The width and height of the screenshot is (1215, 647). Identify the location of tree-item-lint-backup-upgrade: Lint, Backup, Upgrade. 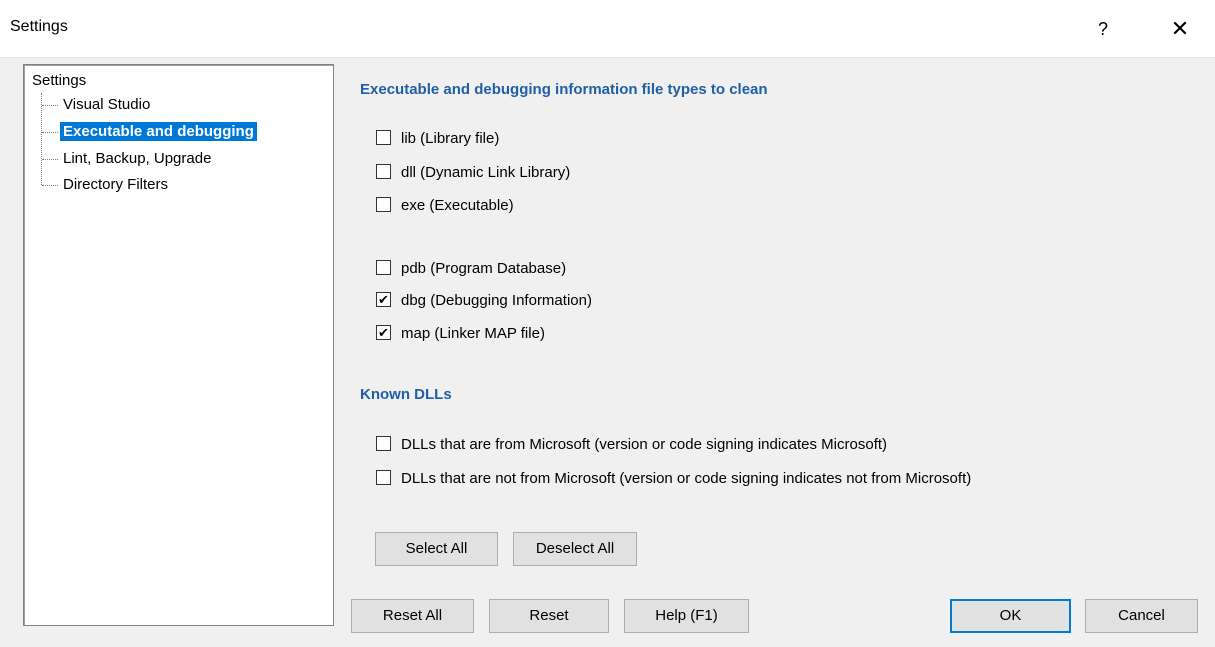
(128, 159).